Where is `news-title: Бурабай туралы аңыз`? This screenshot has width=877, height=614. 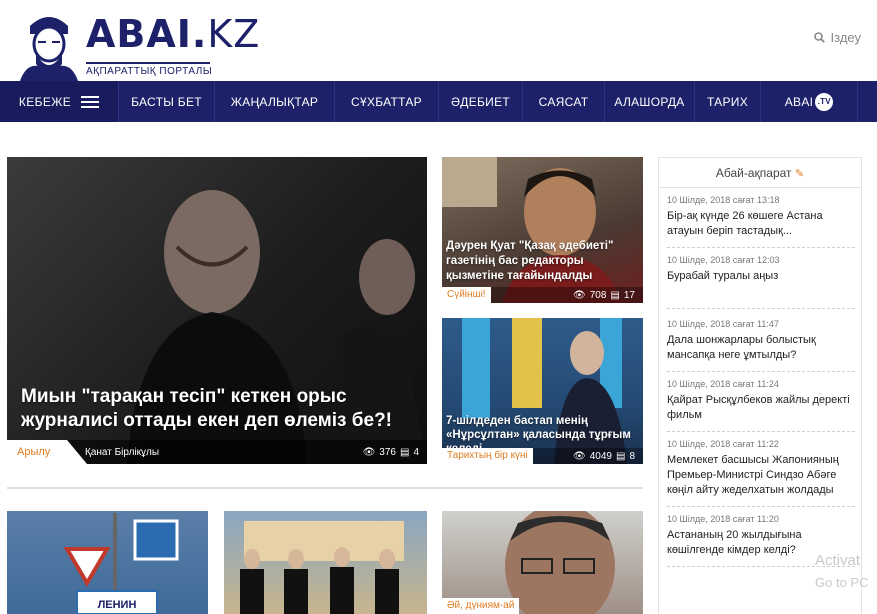
news-title: Бурабай туралы аңыз is located at coordinates (723, 276).